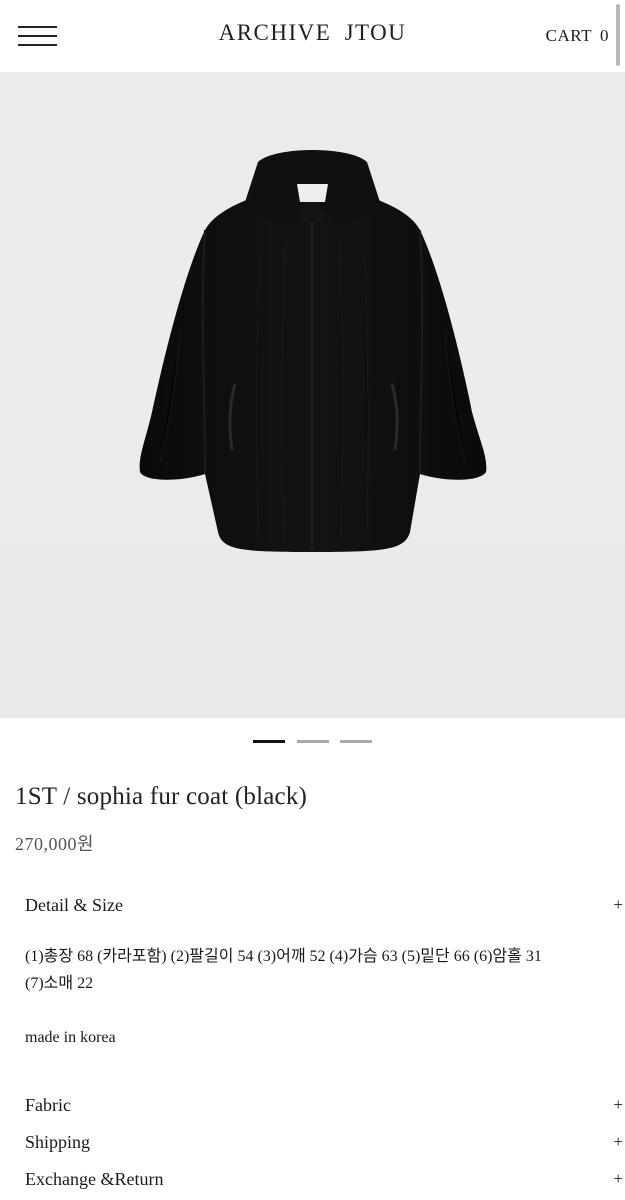 The height and width of the screenshot is (1200, 625). What do you see at coordinates (312, 33) in the screenshot?
I see `site-logo: ARCHIVE JTOU` at bounding box center [312, 33].